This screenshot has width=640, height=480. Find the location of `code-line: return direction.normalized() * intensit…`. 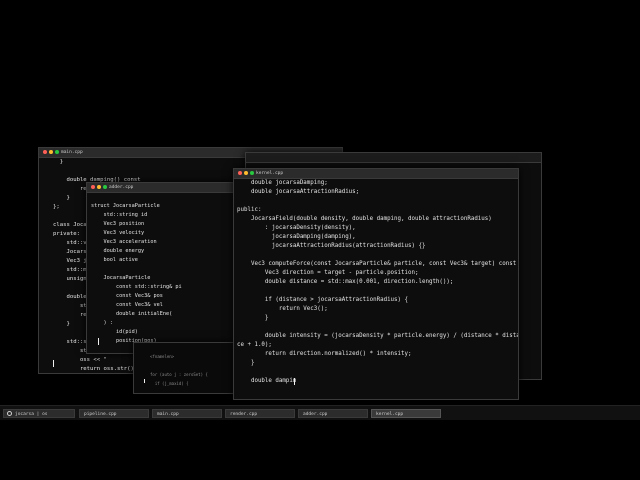

code-line: return direction.normalized() * intensit… is located at coordinates (324, 354).